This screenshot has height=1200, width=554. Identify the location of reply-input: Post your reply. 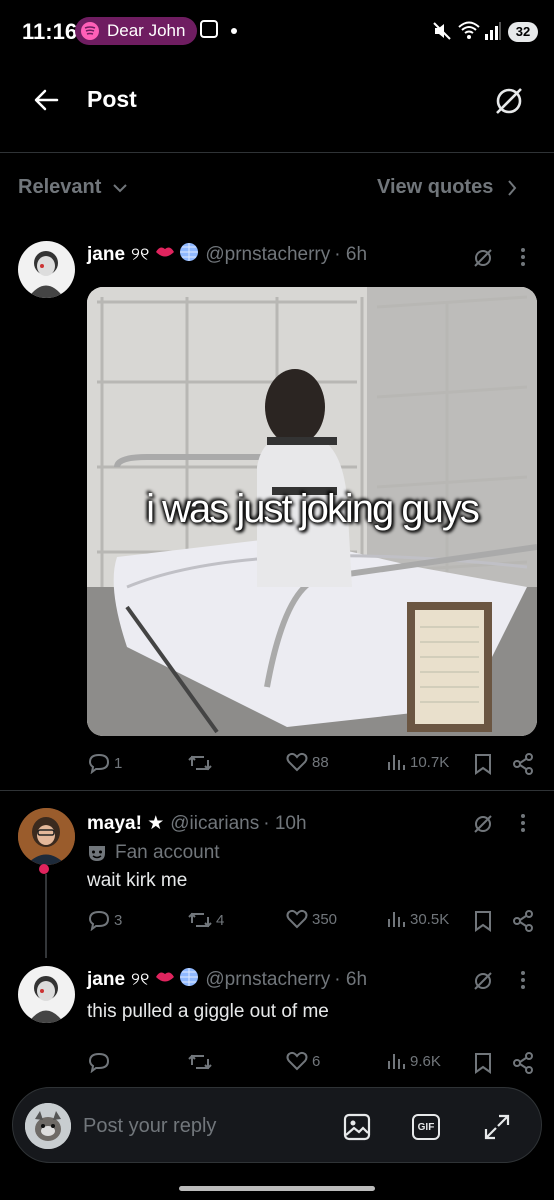
(149, 1126).